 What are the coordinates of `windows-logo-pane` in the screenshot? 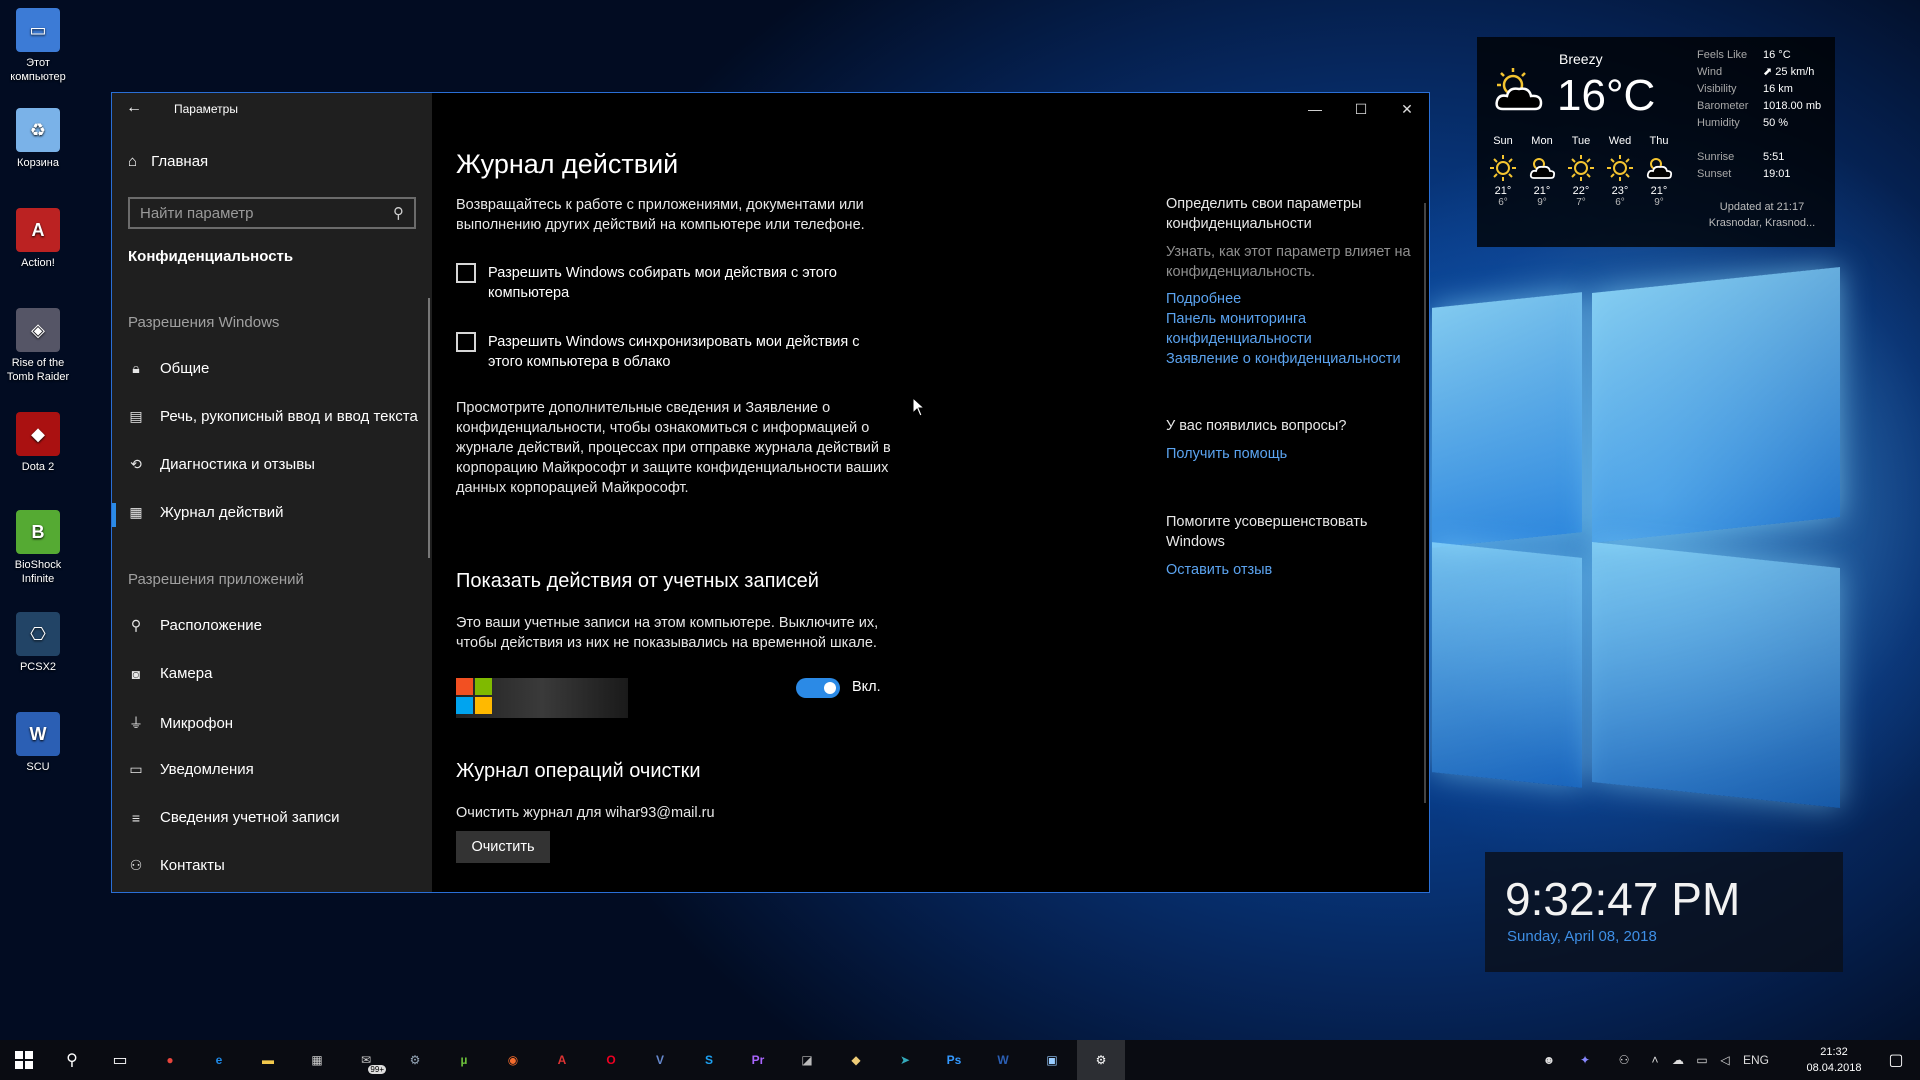 It's located at (1716, 405).